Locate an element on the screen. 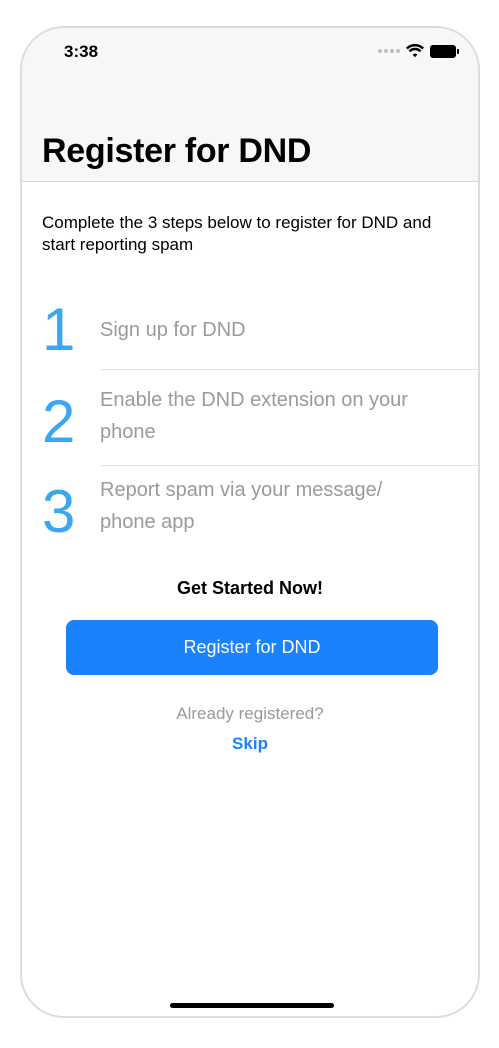  home-indicator is located at coordinates (252, 1005).